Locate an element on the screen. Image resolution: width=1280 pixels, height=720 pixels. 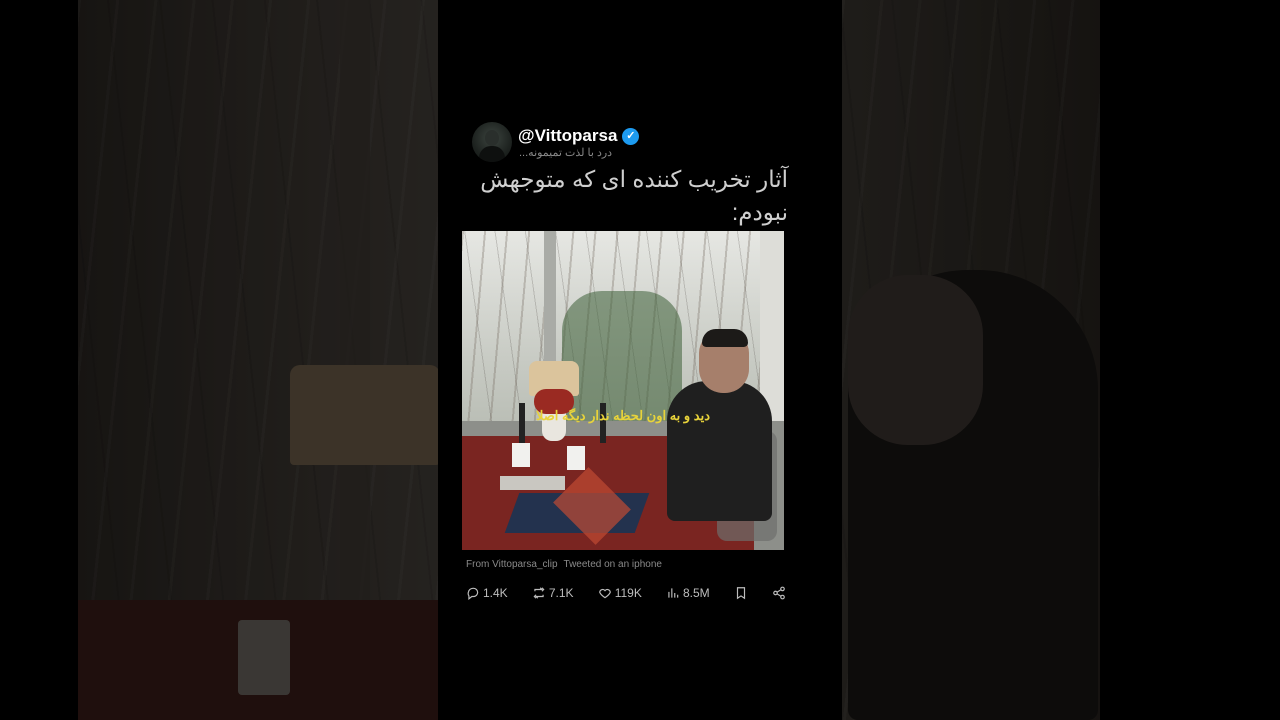
avatar-head is located at coordinates (492, 138).